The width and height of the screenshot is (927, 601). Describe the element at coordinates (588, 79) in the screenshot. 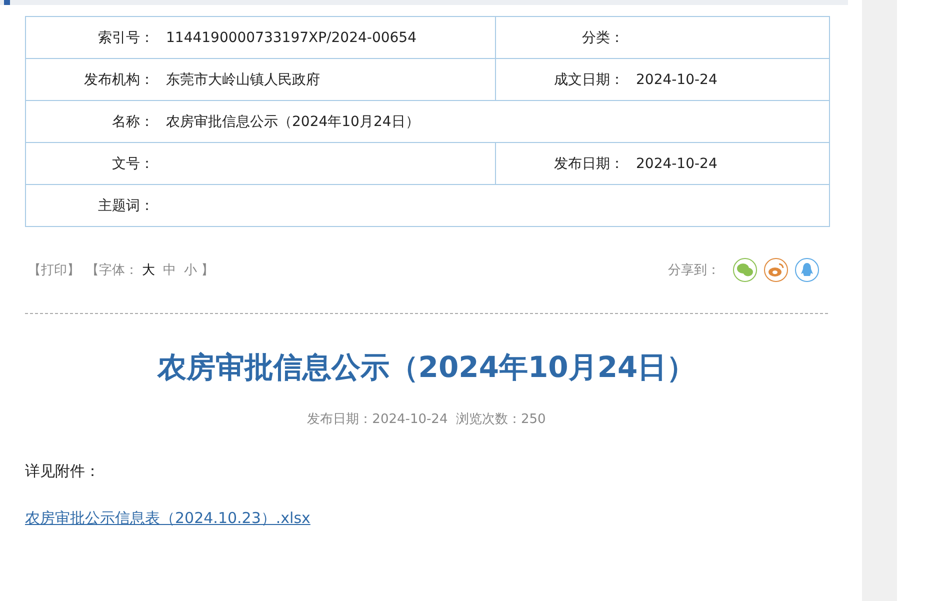

I see `field-label: 成文日期：` at that location.